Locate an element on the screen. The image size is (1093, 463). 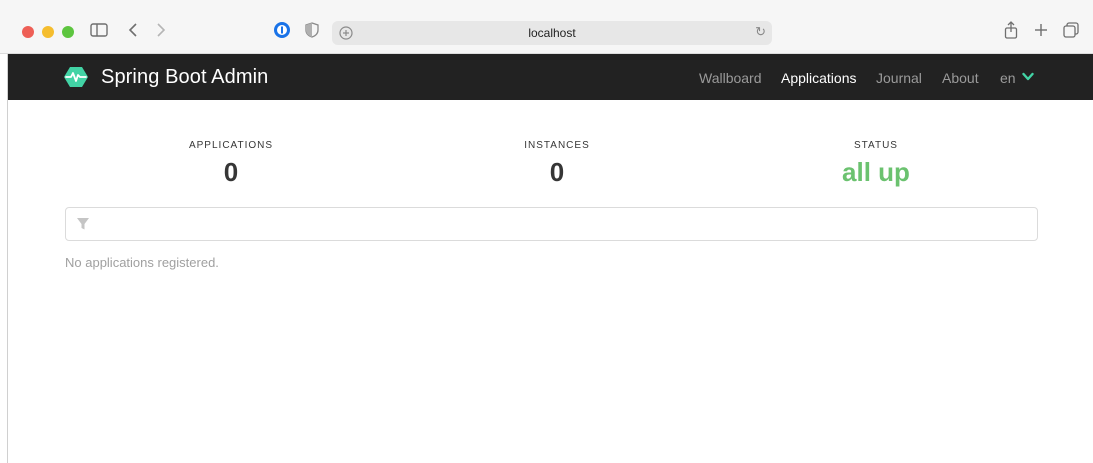
stat-instances-value: 0 is located at coordinates (557, 172).